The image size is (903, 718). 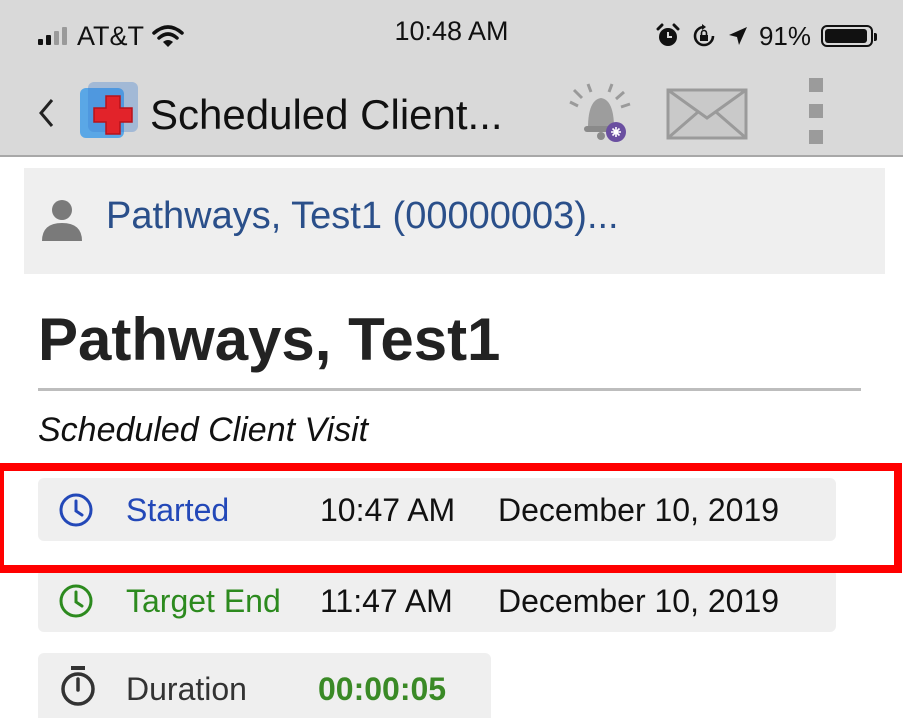 What do you see at coordinates (62, 220) in the screenshot?
I see `person-icon` at bounding box center [62, 220].